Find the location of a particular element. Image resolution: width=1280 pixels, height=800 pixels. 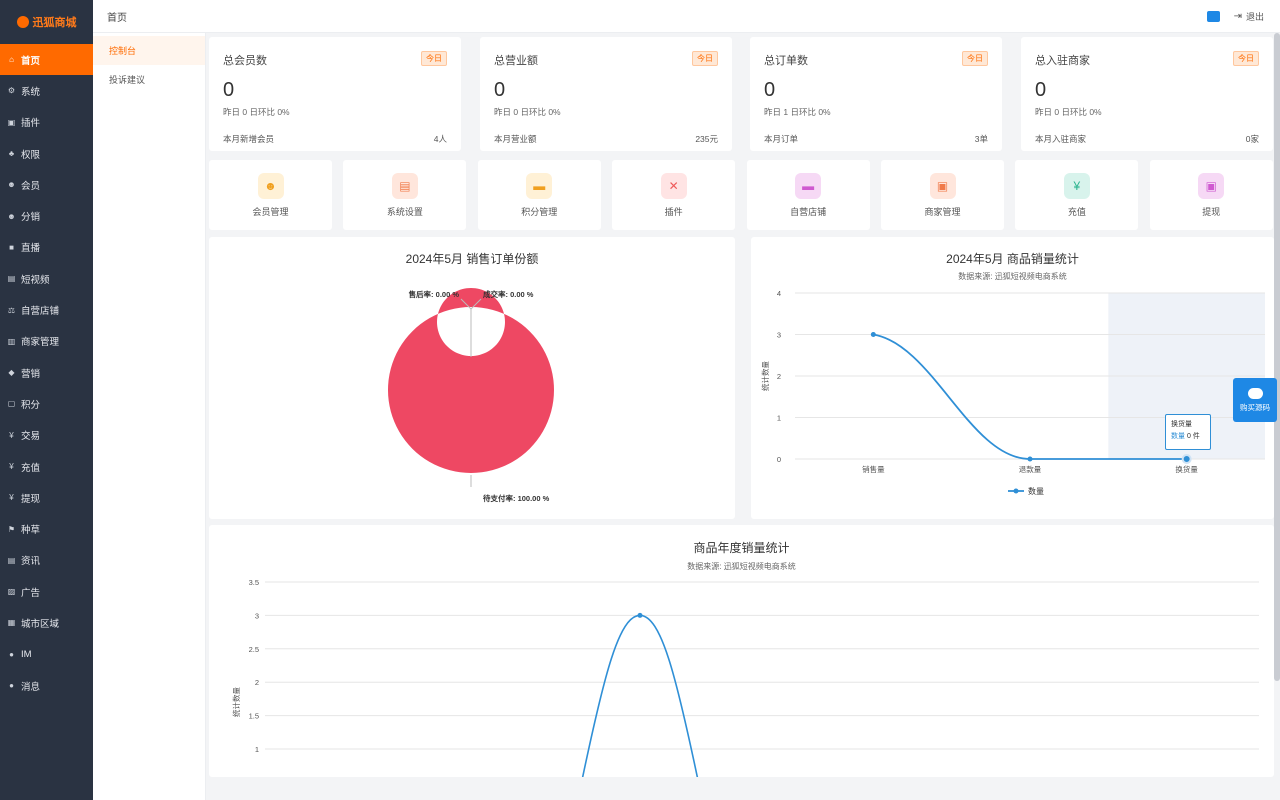

sidebar-item-16: ▤ 资讯 is located at coordinates (46, 560).